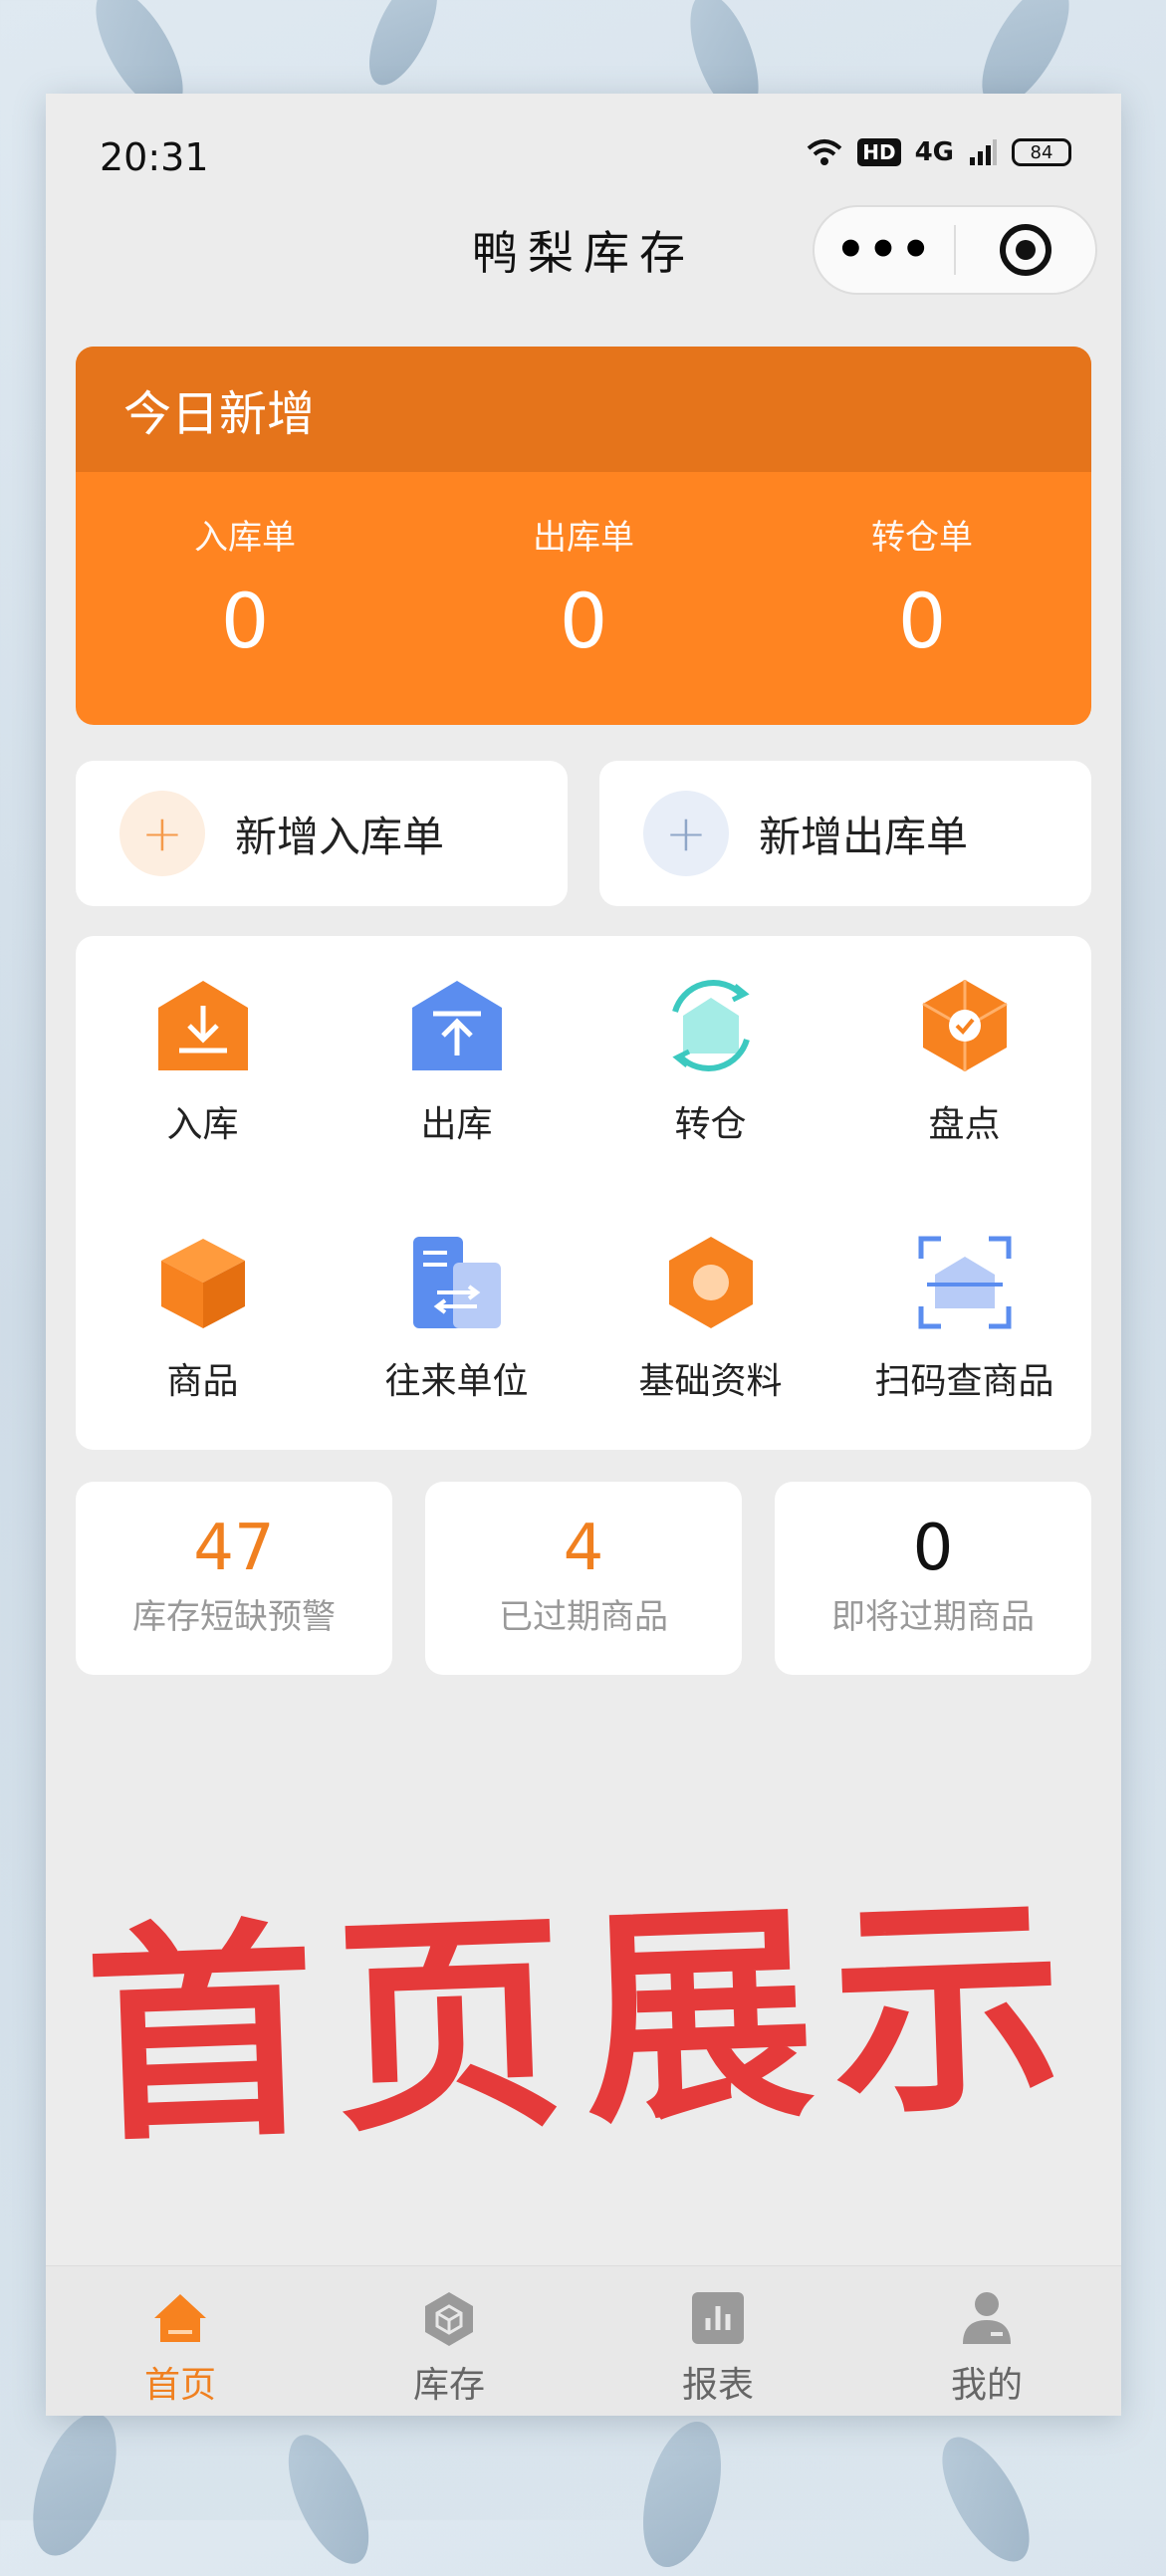 The height and width of the screenshot is (2576, 1166). What do you see at coordinates (180, 2318) in the screenshot?
I see `home-icon` at bounding box center [180, 2318].